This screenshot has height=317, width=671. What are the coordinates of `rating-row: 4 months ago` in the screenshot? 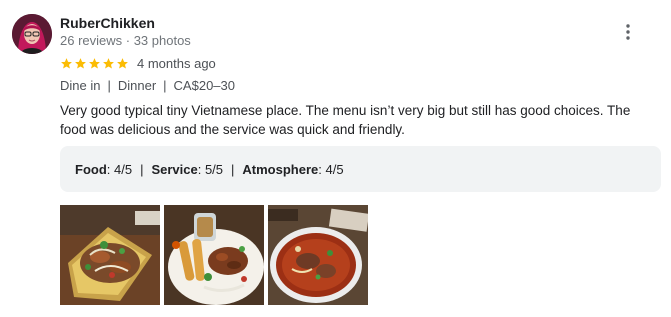 It's located at (138, 63).